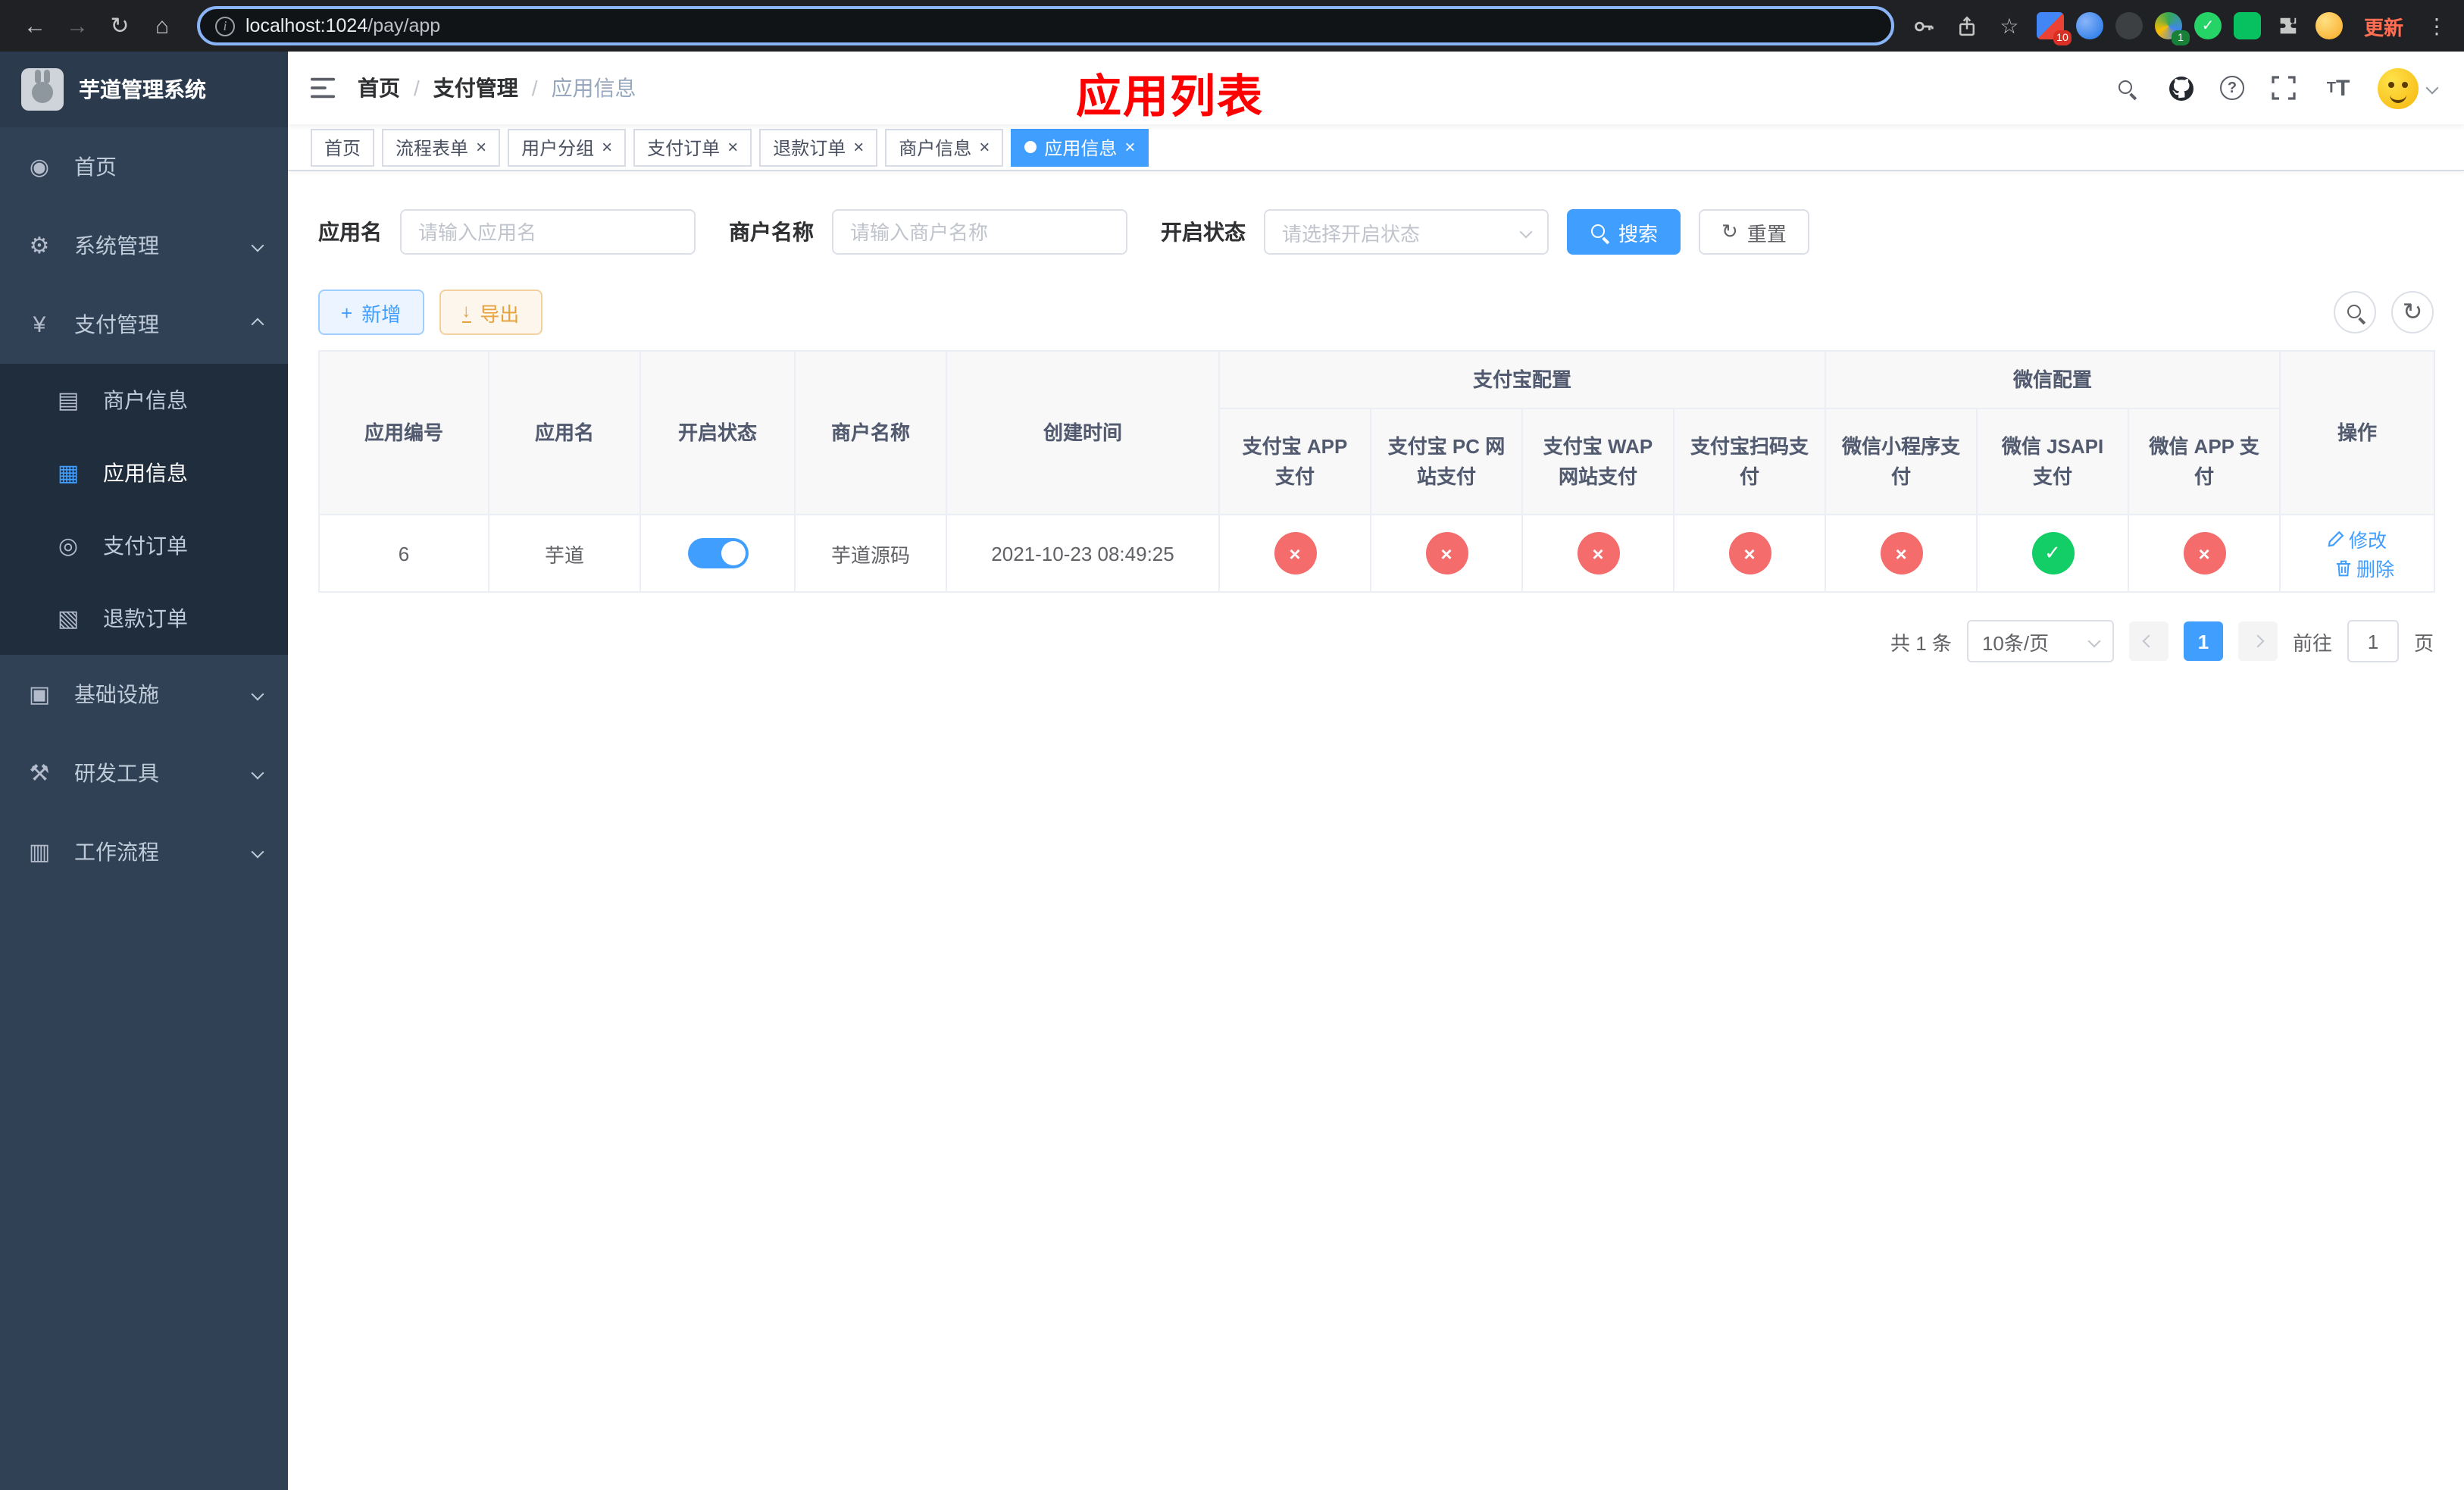 This screenshot has height=1490, width=2464. Describe the element at coordinates (979, 232) in the screenshot. I see `merchant-name-input` at that location.